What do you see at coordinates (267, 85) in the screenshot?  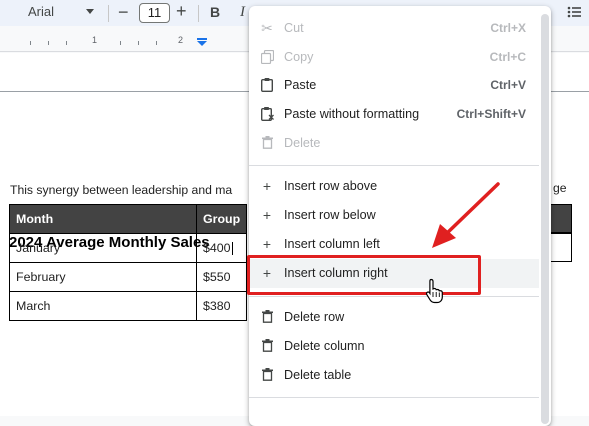 I see `paste-icon` at bounding box center [267, 85].